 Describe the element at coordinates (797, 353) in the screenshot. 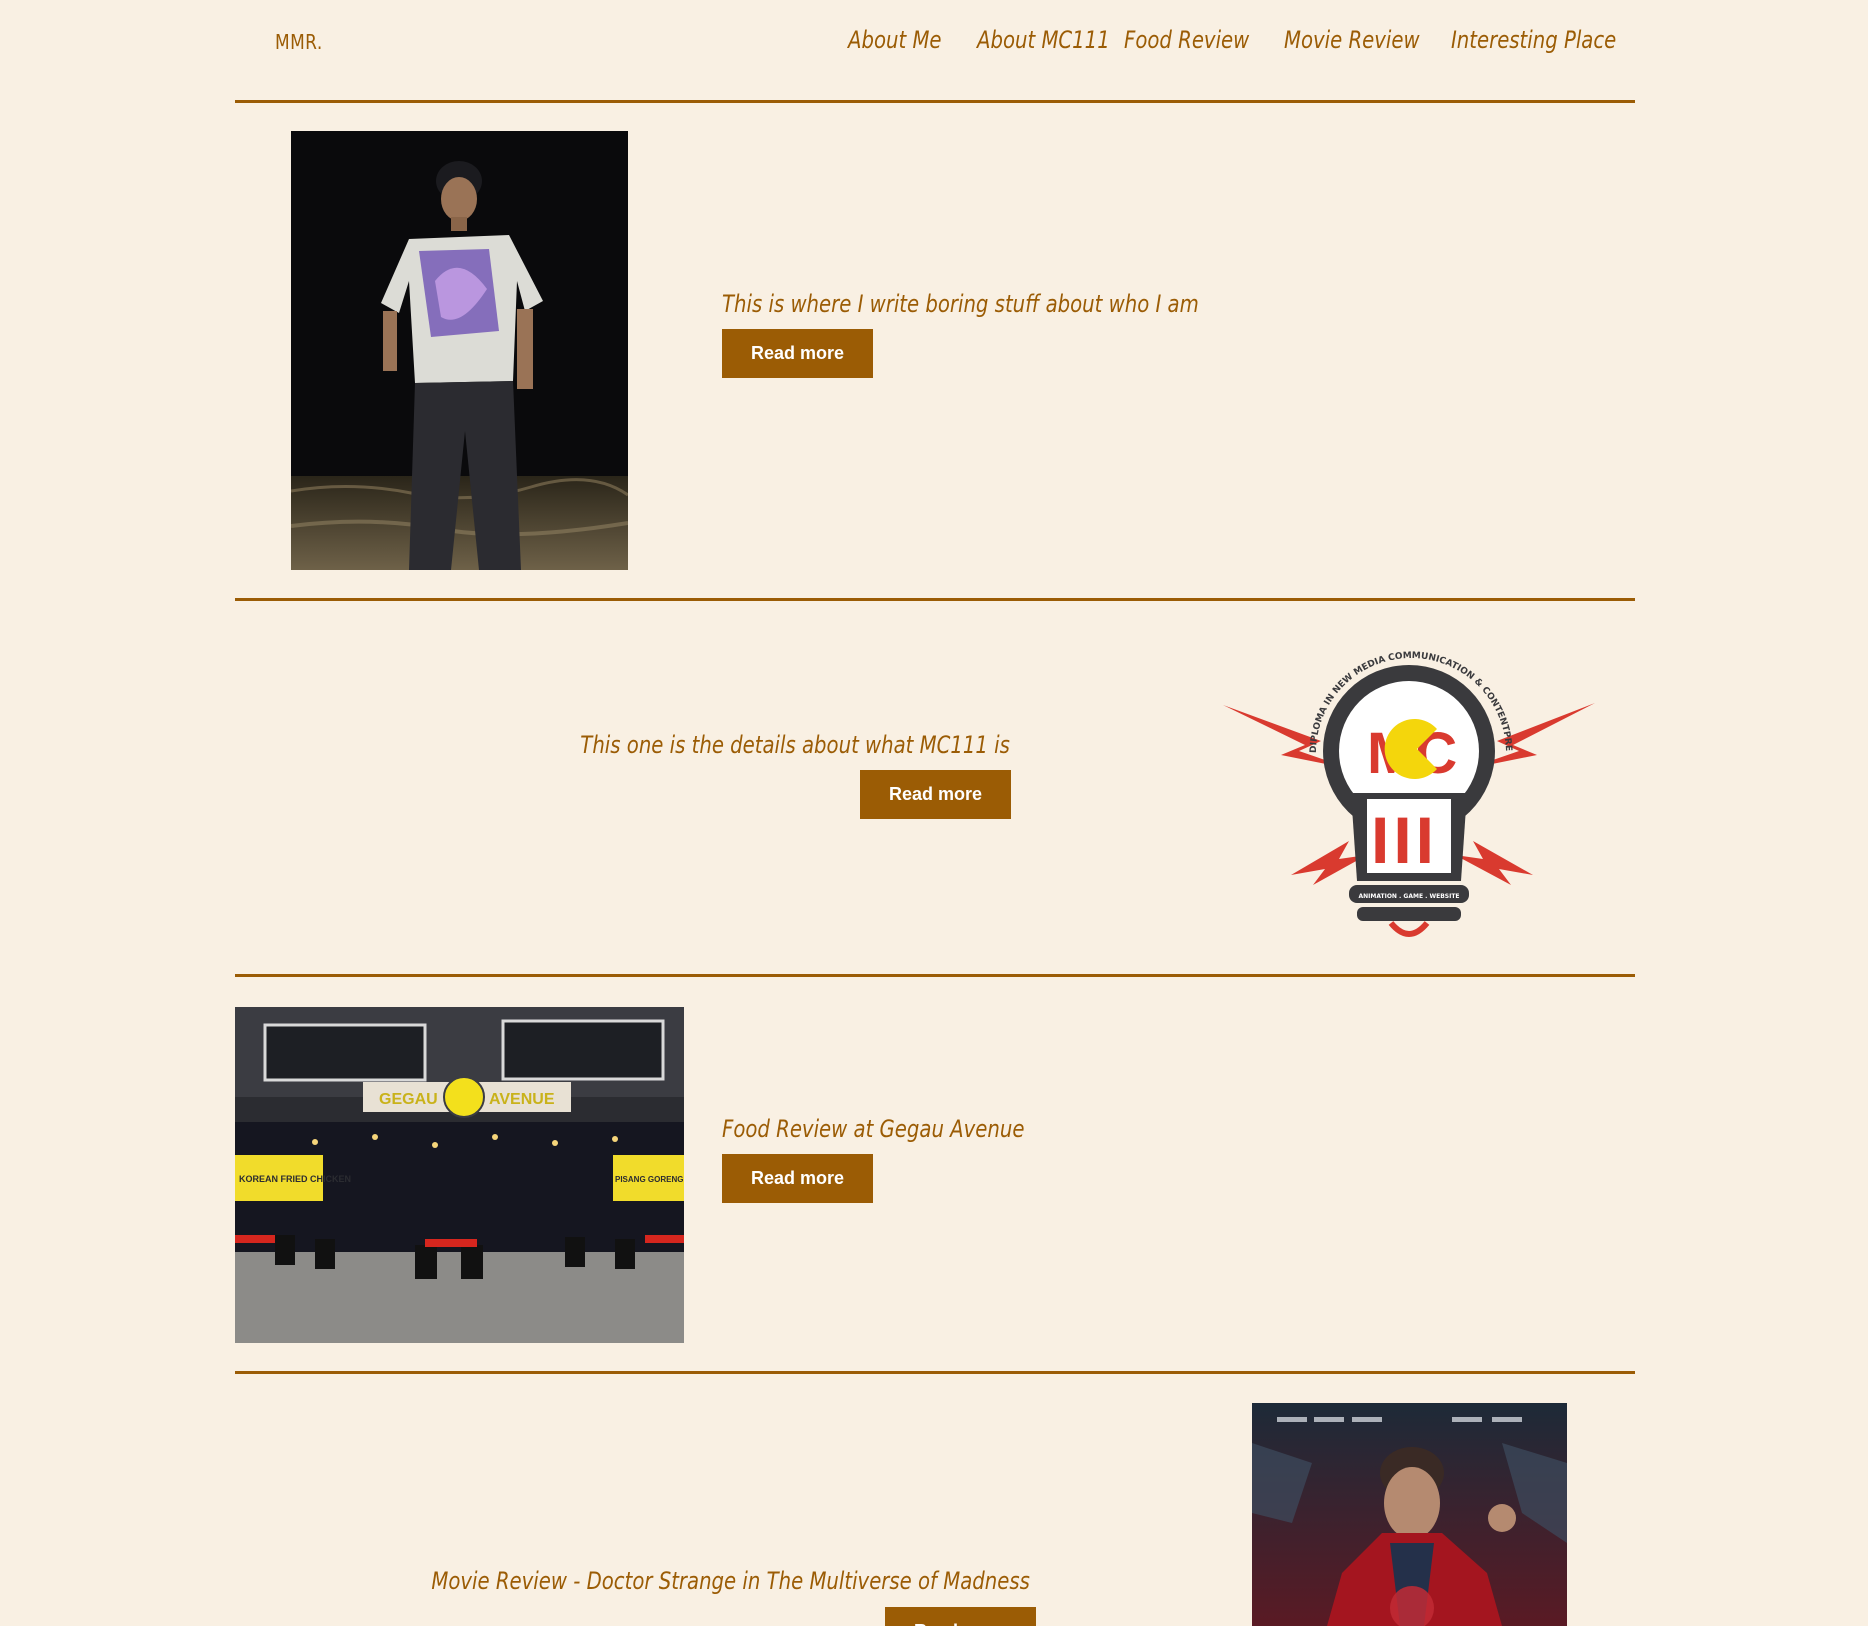

I see `about-me-read-more-button: Read more` at that location.